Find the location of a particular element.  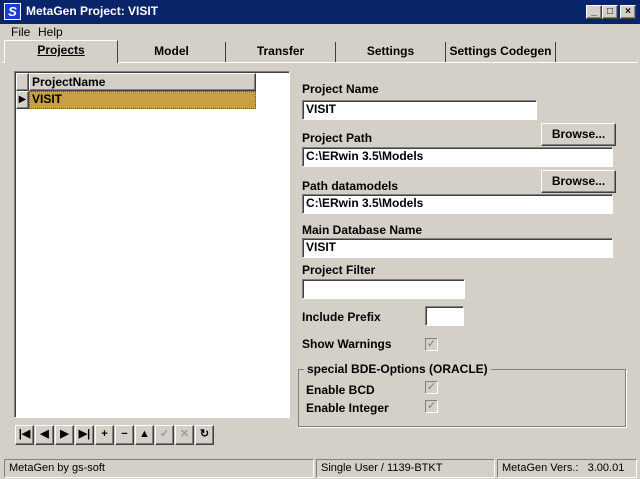

status-version: MetaGen Vers.: 3.00.01 is located at coordinates (567, 468).